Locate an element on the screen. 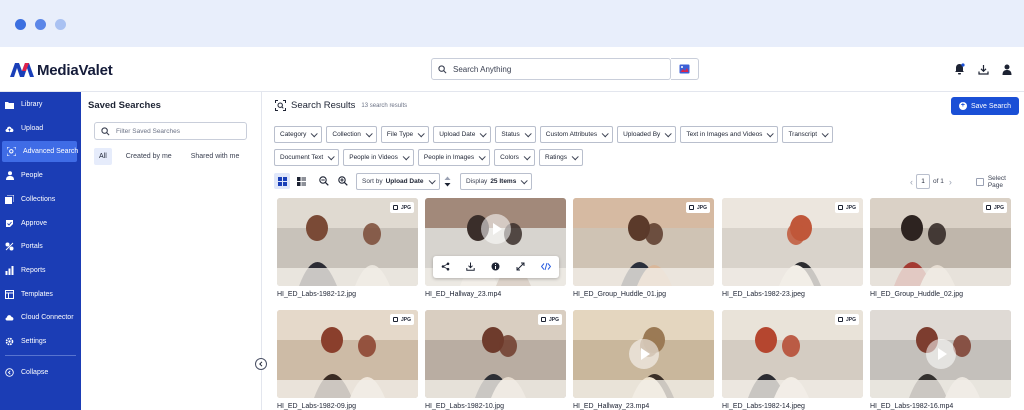  asset-filename: HI_ED_Group_Huddle_01.jpg is located at coordinates (619, 294).